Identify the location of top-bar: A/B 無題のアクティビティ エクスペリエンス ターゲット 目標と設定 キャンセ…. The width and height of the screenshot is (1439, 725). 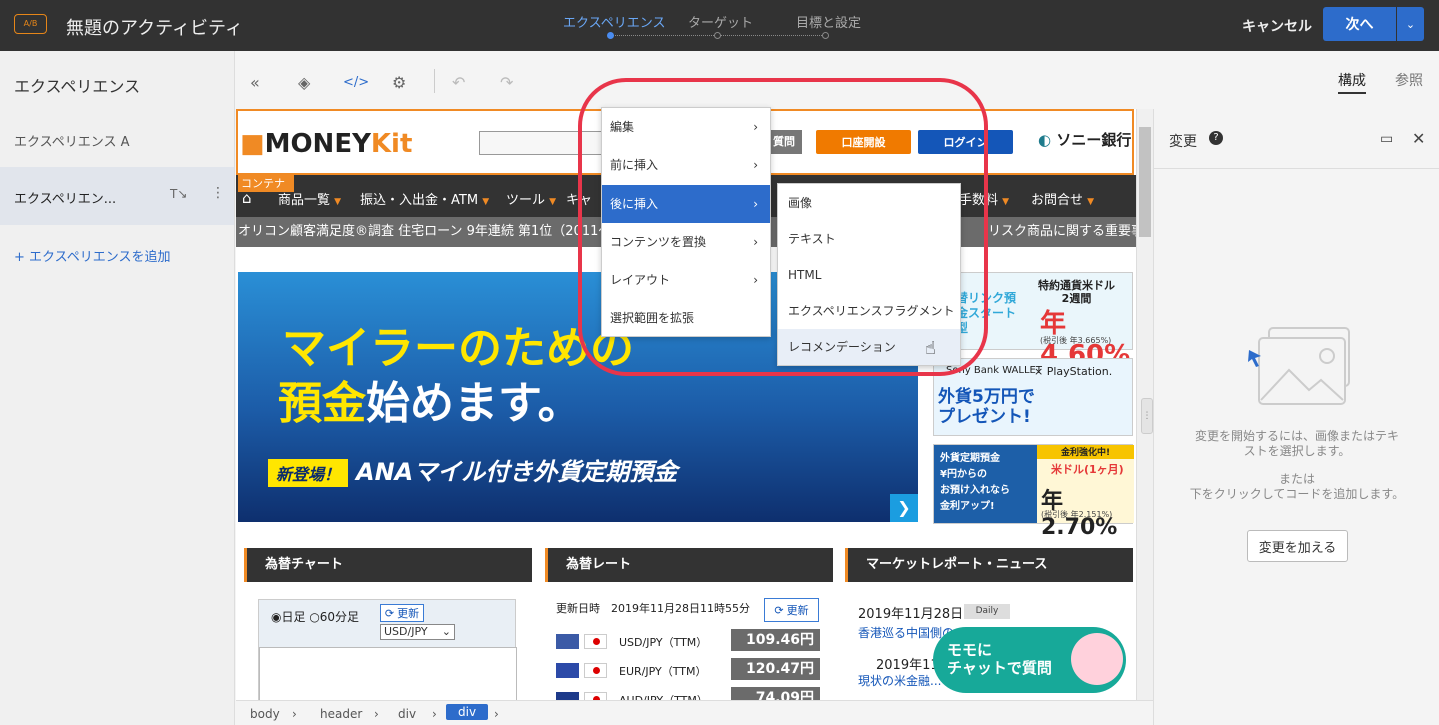
(719, 25).